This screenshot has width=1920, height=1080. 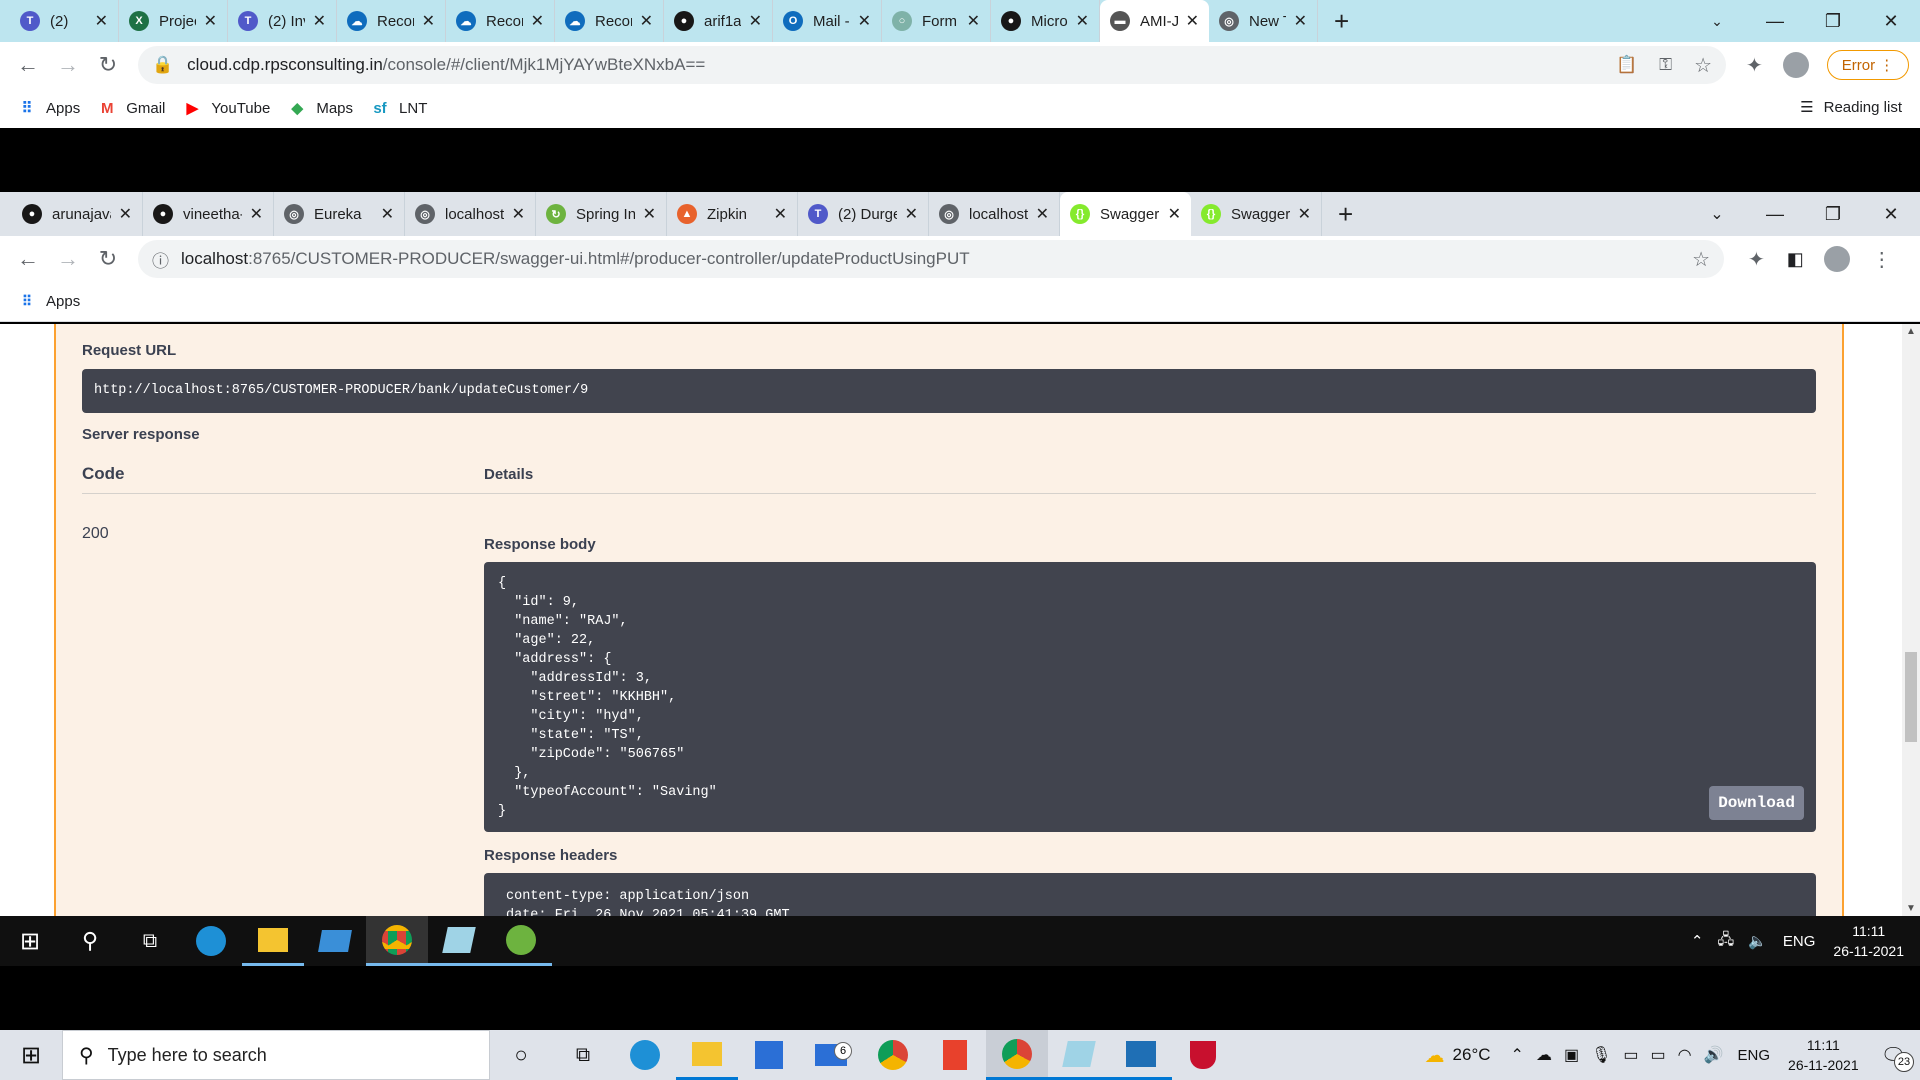 I want to click on inner-tab: ▲ Zipkin ✕, so click(x=732, y=214).